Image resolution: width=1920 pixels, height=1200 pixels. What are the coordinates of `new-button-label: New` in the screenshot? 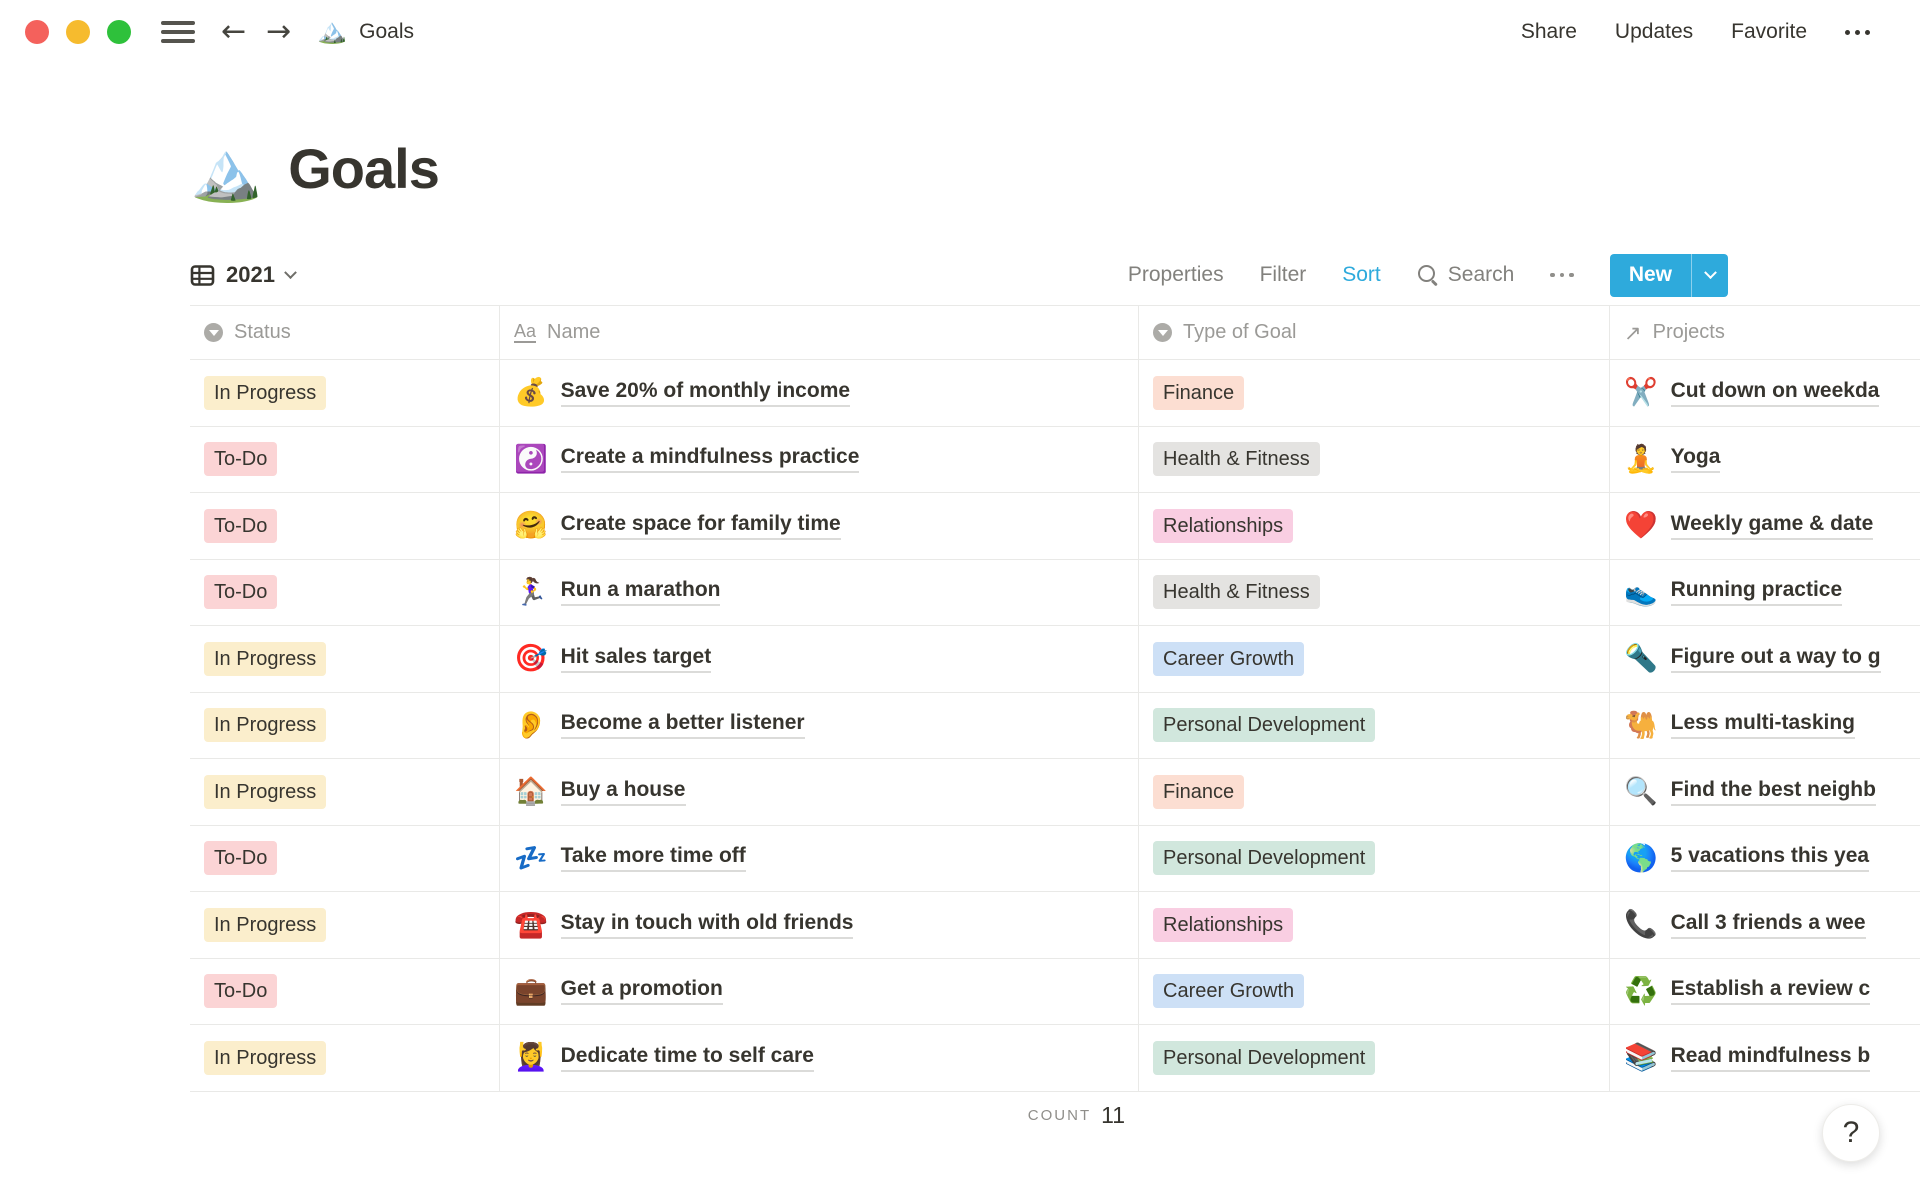 It's located at (1650, 275).